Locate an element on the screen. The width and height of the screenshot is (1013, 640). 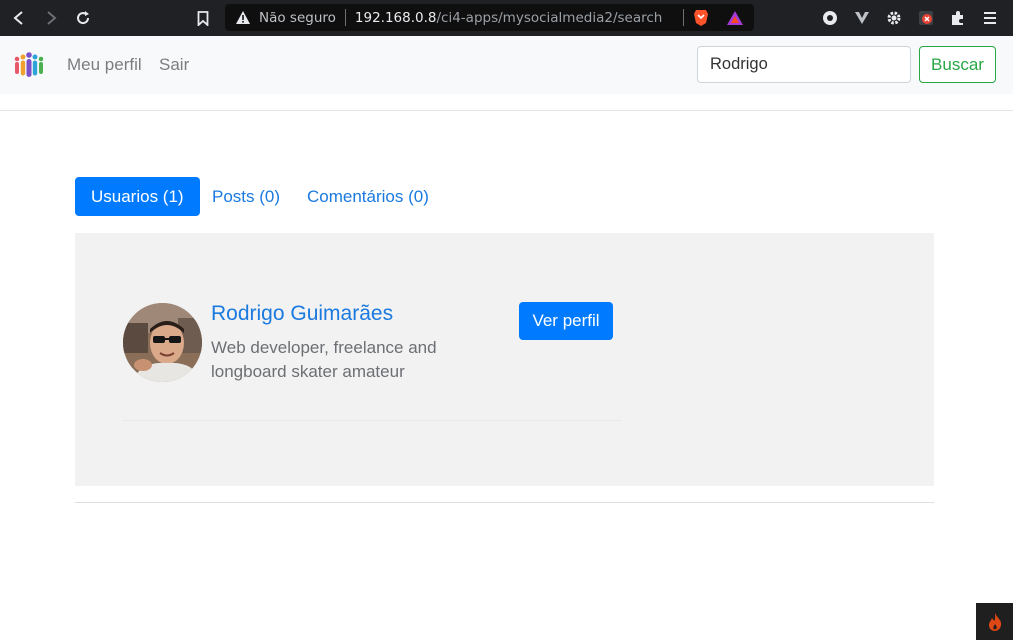
view-profile-button: Ver perfil is located at coordinates (566, 321).